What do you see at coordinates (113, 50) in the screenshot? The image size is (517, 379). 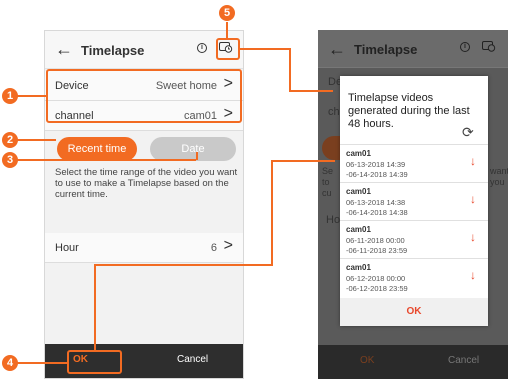 I see `page-title: Timelapse` at bounding box center [113, 50].